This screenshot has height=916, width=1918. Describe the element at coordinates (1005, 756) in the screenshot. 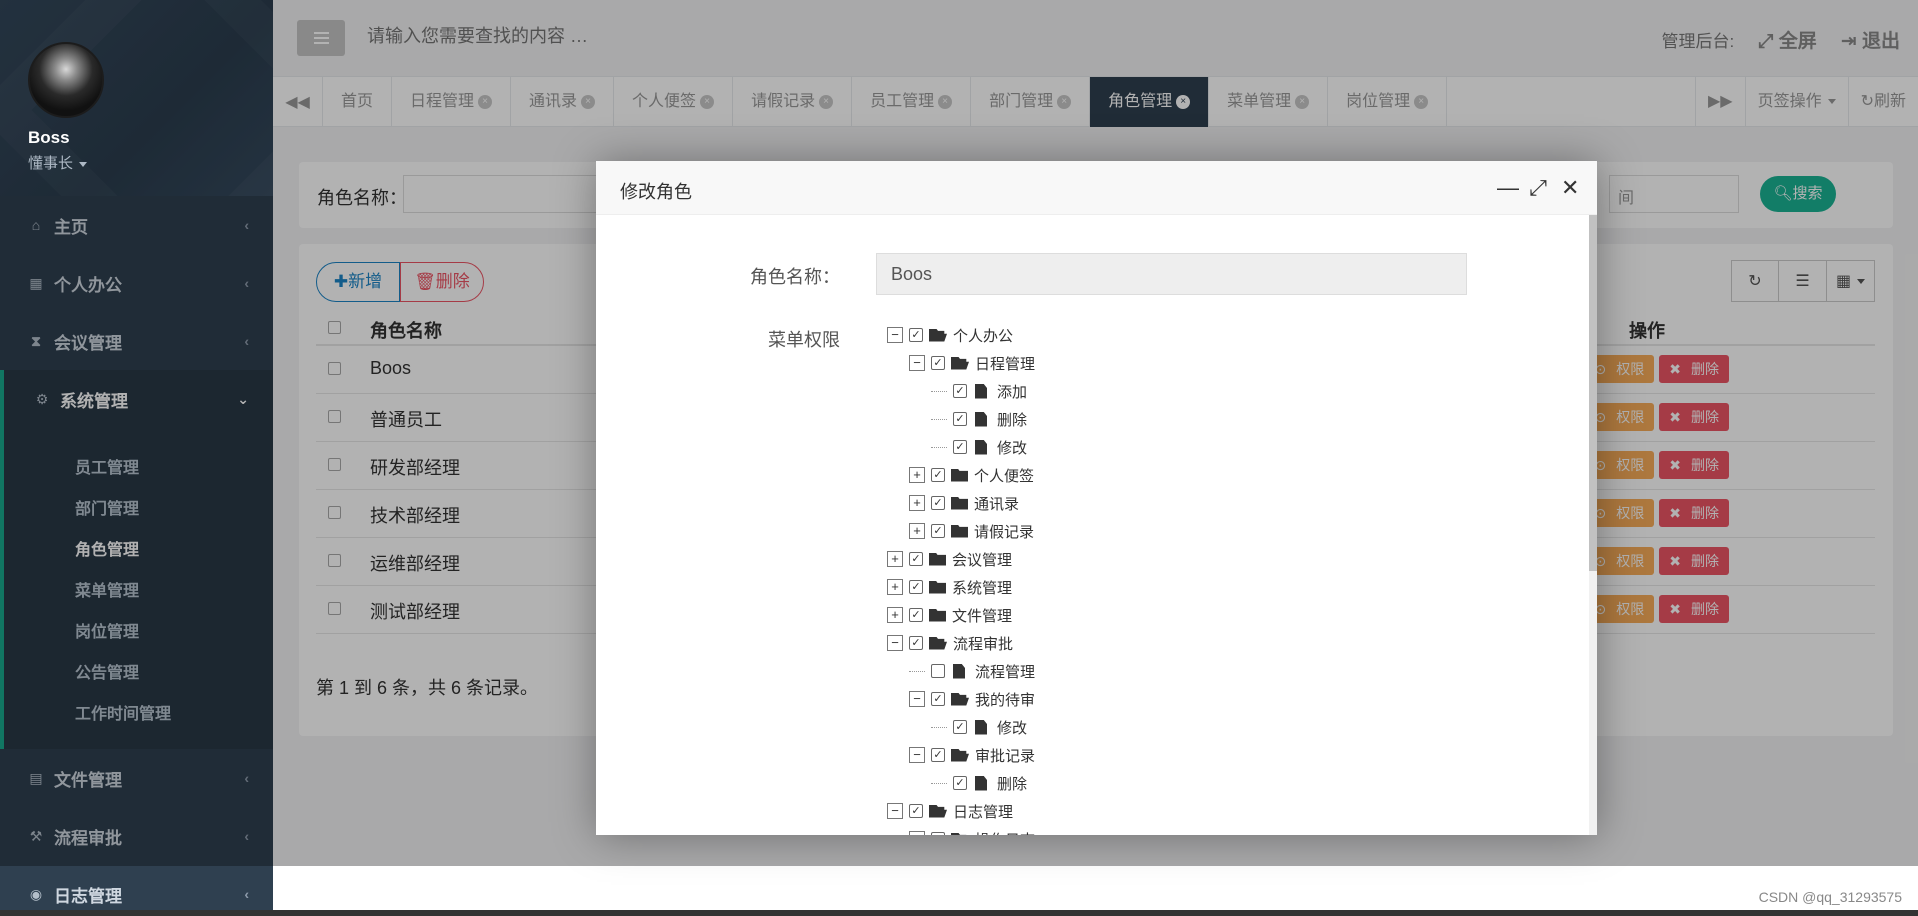

I see `tree-node-label: 审批记录` at that location.